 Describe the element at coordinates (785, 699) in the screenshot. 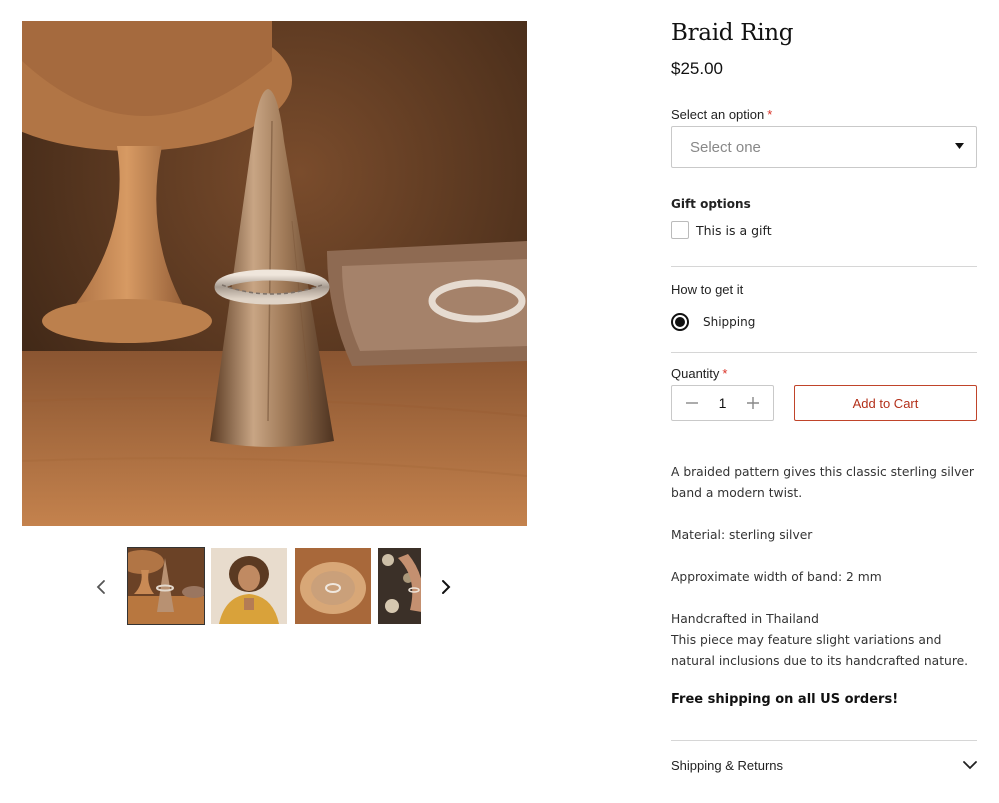

I see `free-shipping-promo: Free shipping on all US orders!` at that location.